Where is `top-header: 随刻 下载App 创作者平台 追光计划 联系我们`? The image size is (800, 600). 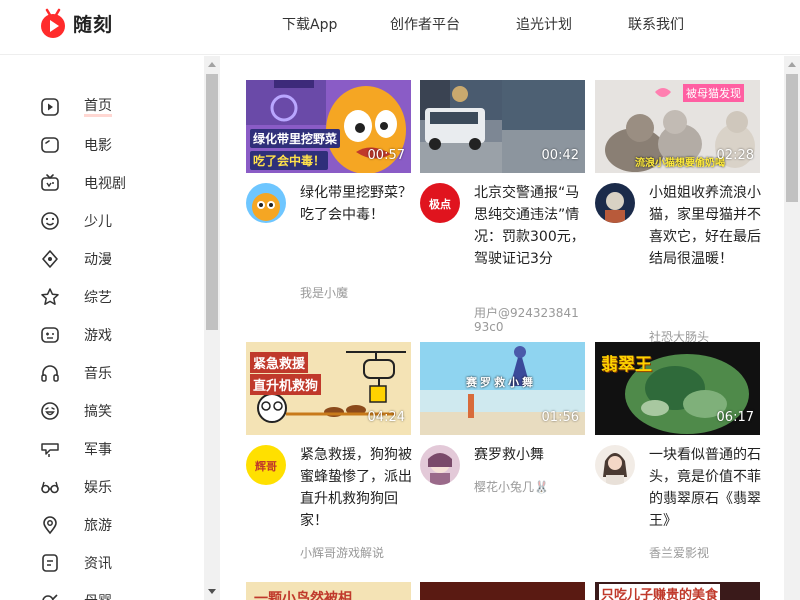 top-header: 随刻 下载App 创作者平台 追光计划 联系我们 is located at coordinates (400, 27).